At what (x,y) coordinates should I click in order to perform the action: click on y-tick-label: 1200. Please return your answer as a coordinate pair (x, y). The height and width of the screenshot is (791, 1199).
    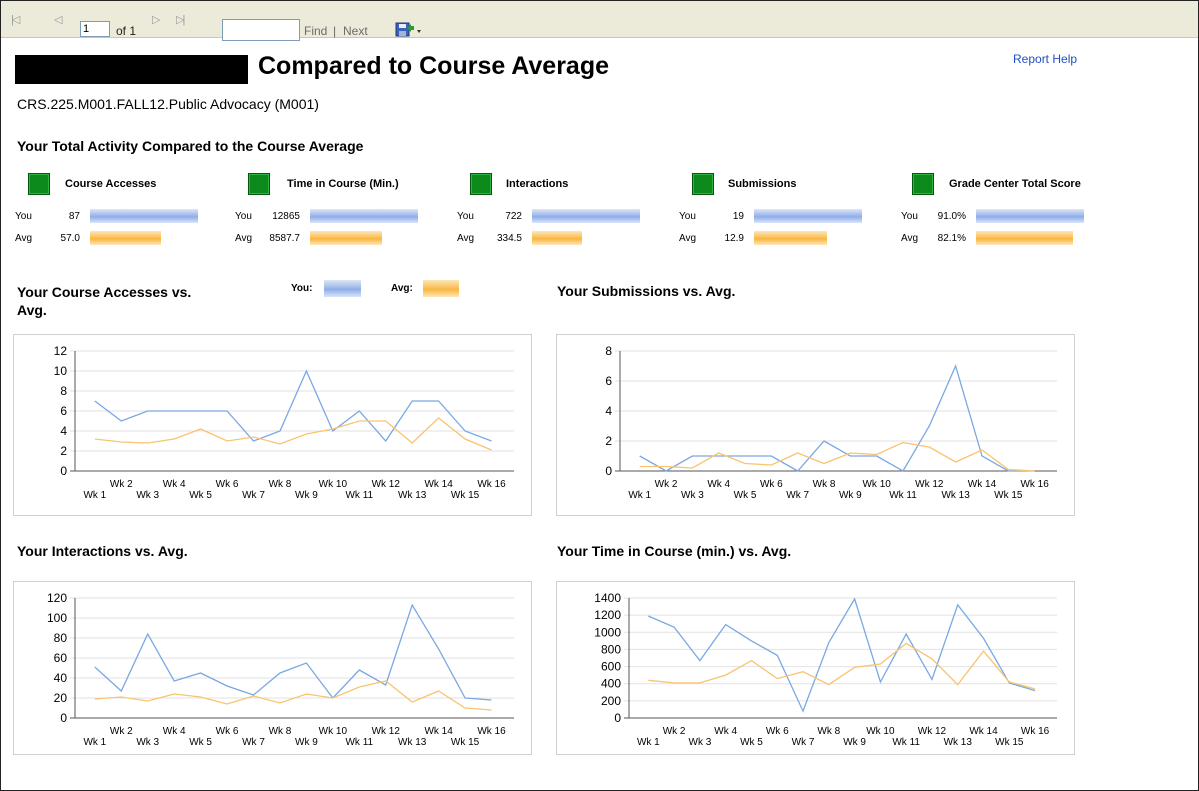
    Looking at the image, I should click on (607, 615).